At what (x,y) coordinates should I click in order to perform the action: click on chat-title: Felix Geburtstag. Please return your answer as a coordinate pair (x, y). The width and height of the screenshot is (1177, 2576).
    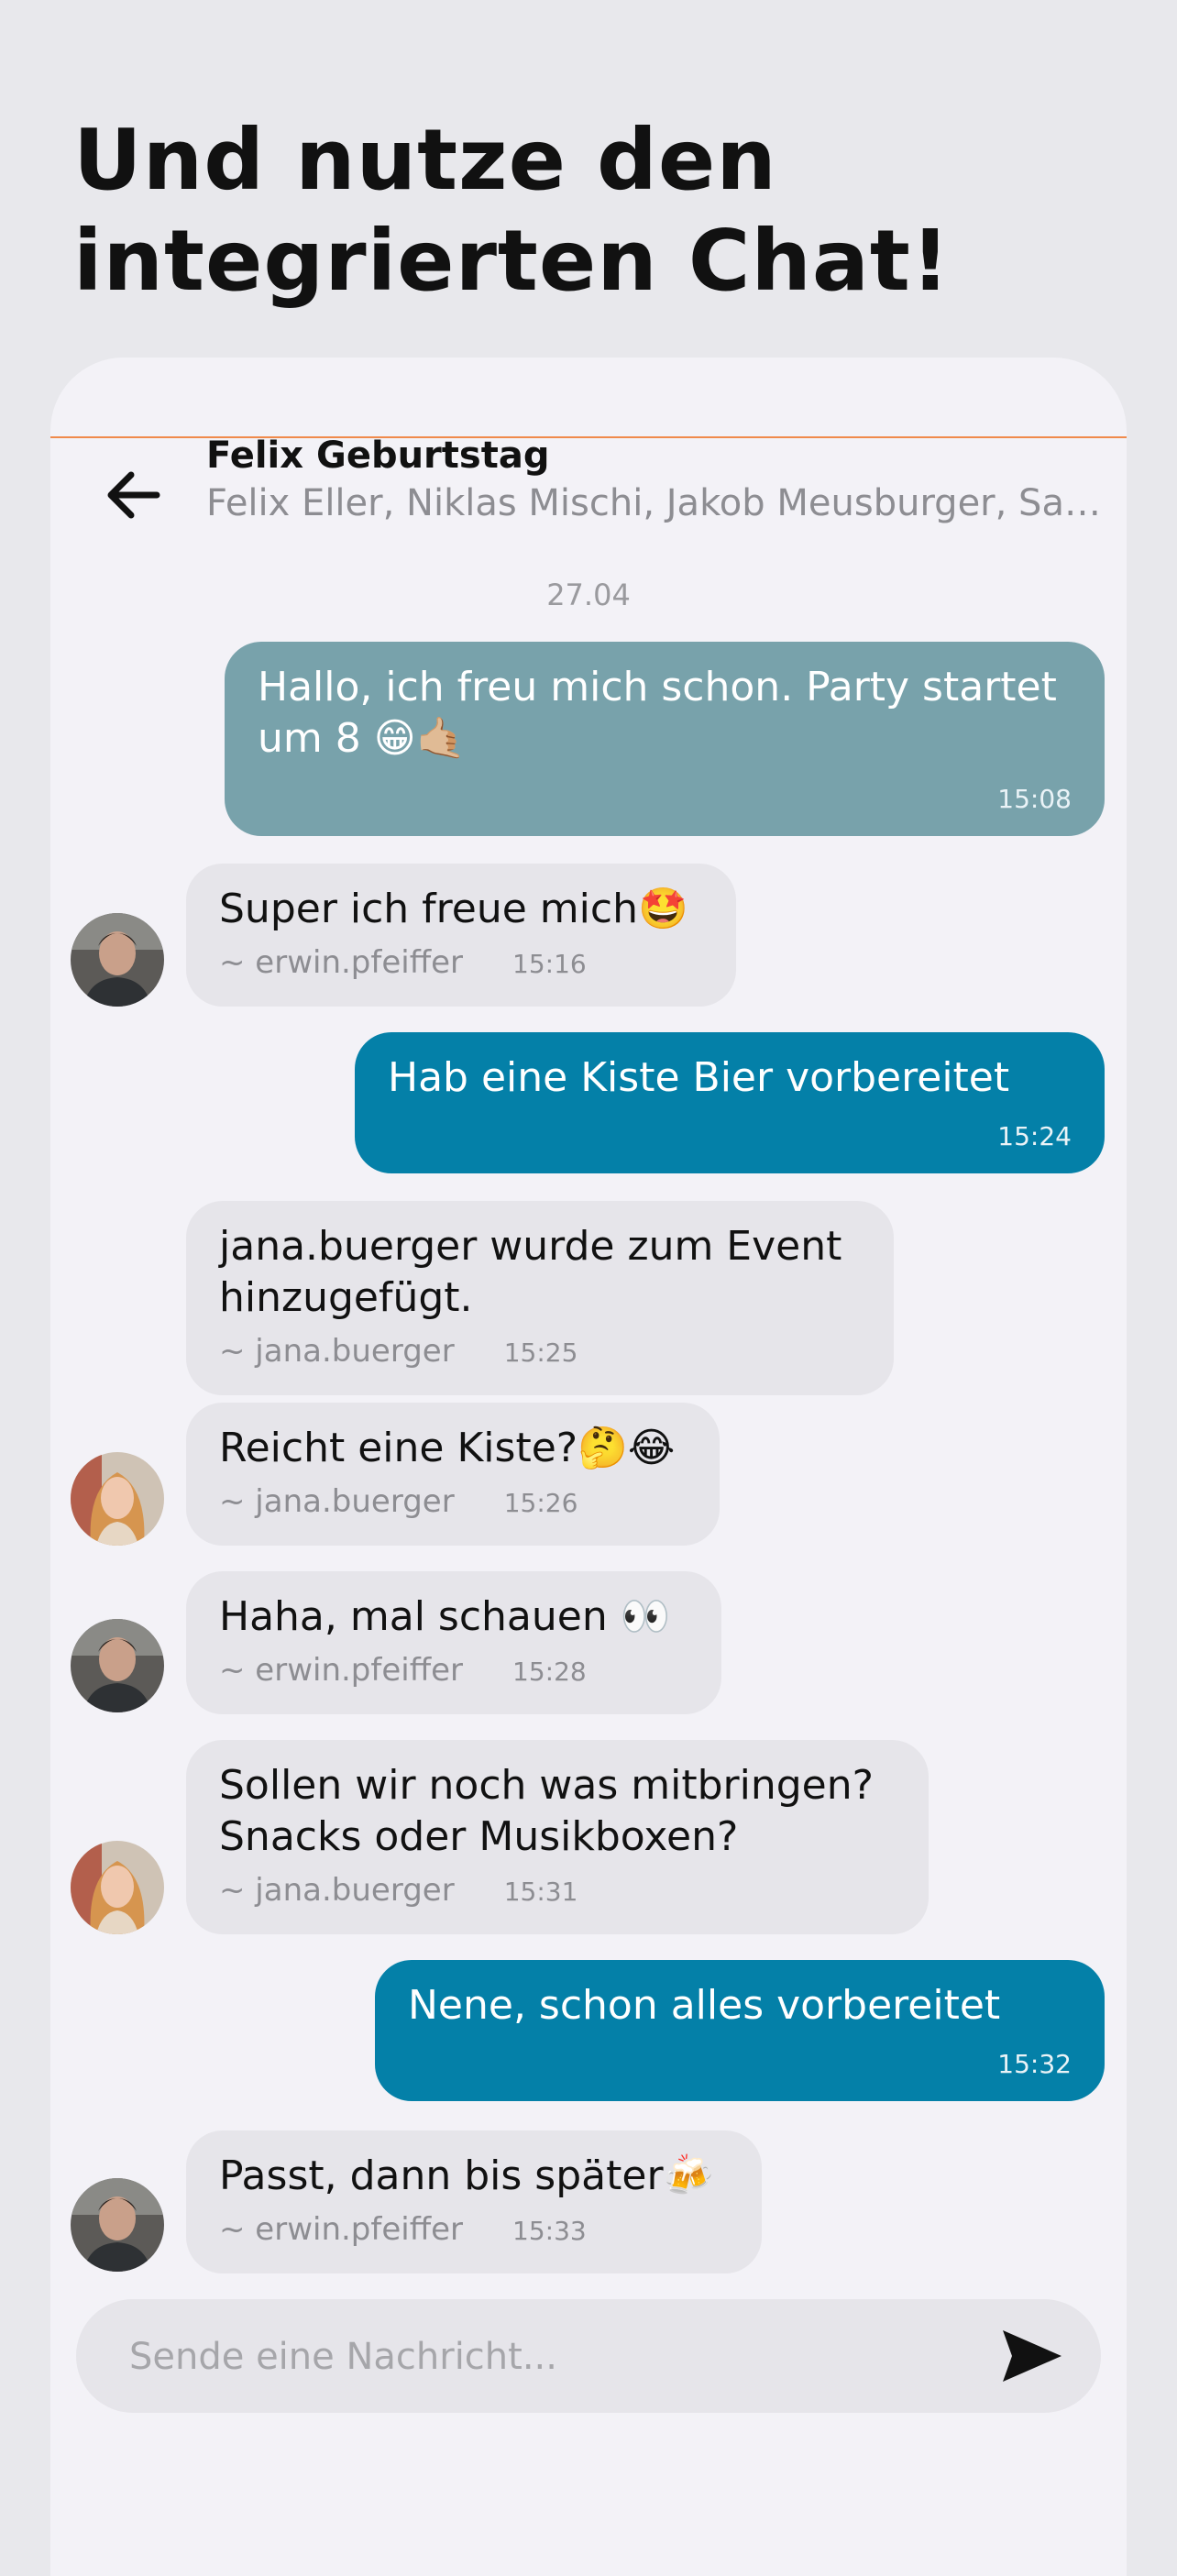
    Looking at the image, I should click on (378, 456).